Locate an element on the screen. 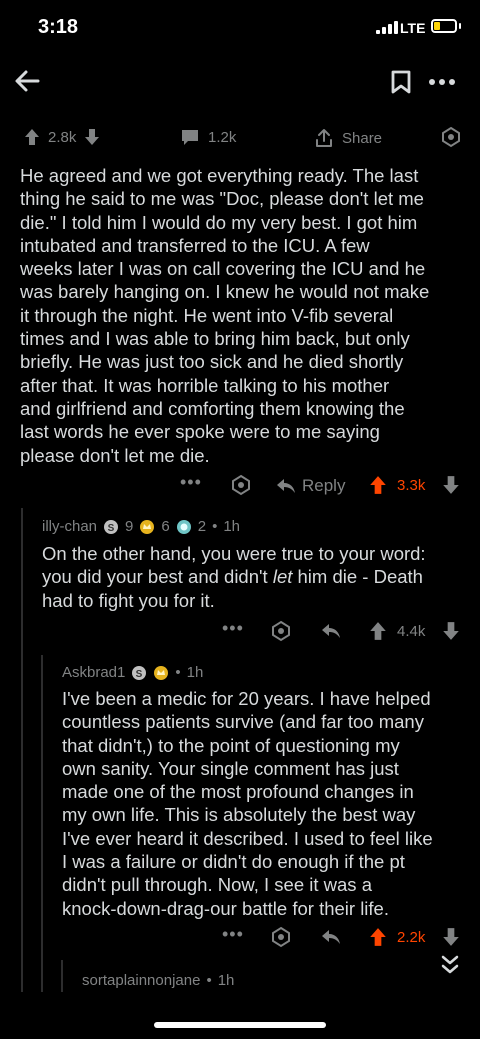  reply-button: Reply is located at coordinates (310, 486).